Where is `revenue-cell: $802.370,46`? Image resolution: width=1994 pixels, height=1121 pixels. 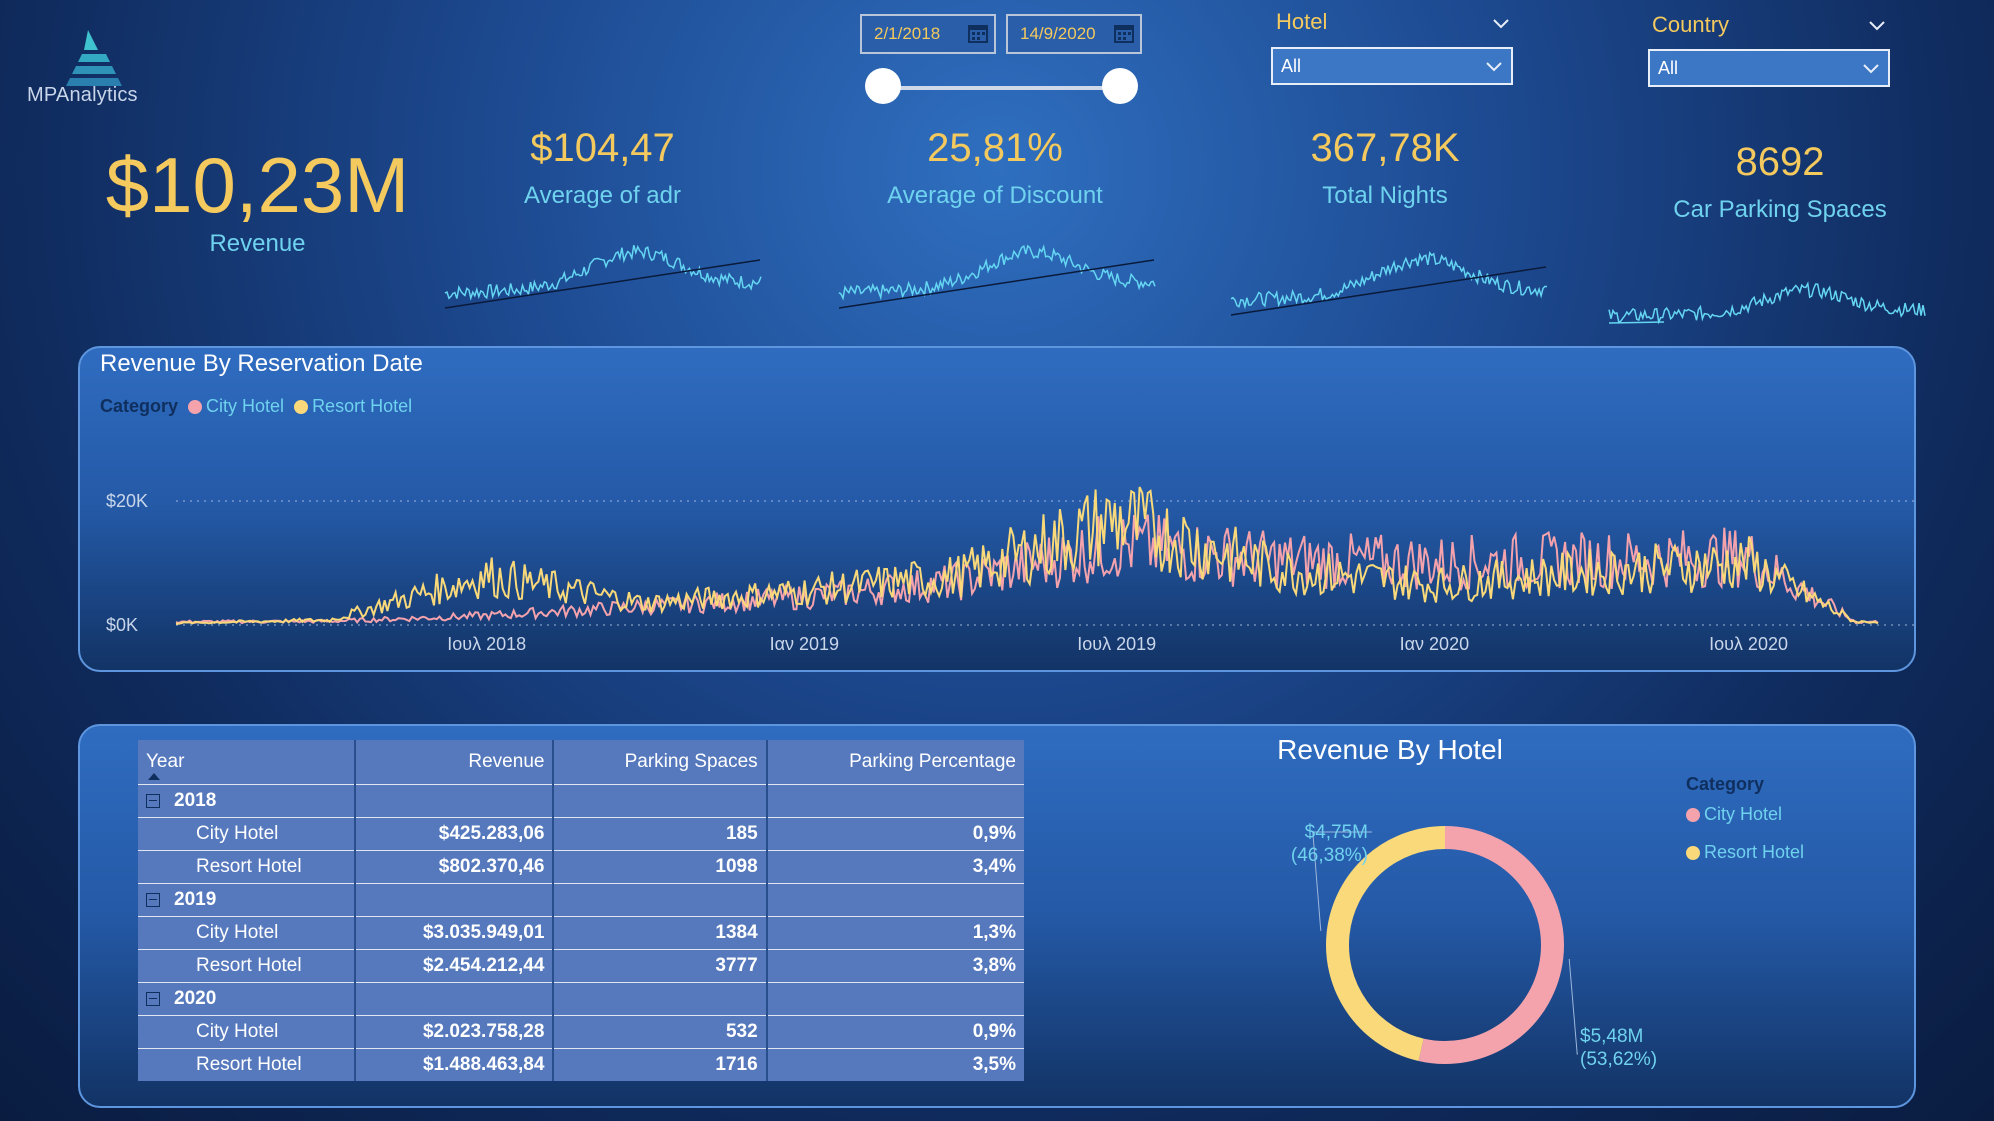
revenue-cell: $802.370,46 is located at coordinates (455, 867).